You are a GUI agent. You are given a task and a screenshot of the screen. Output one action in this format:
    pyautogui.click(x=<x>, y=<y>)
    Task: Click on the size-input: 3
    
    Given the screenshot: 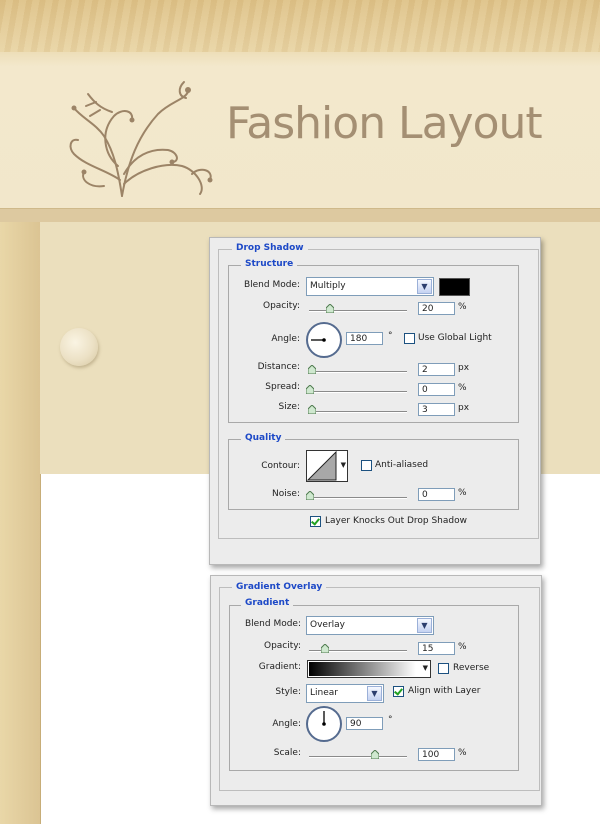 What is the action you would take?
    pyautogui.click(x=436, y=409)
    